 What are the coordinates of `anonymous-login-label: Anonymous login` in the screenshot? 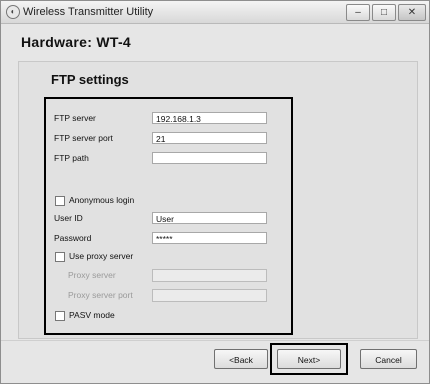 It's located at (102, 200).